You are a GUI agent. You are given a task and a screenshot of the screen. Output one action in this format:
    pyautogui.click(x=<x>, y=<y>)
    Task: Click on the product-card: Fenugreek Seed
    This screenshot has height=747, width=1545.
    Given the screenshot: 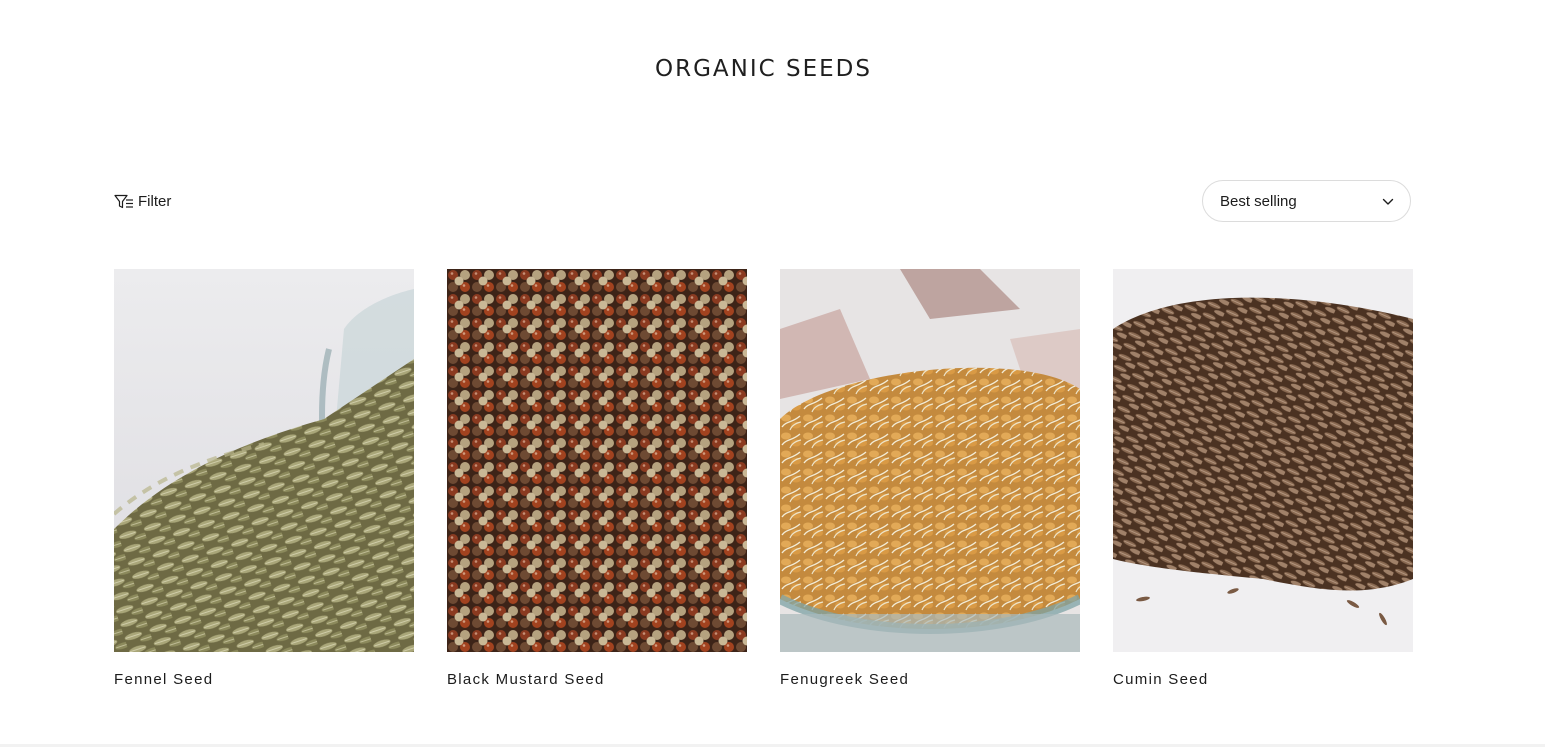 What is the action you would take?
    pyautogui.click(x=930, y=478)
    